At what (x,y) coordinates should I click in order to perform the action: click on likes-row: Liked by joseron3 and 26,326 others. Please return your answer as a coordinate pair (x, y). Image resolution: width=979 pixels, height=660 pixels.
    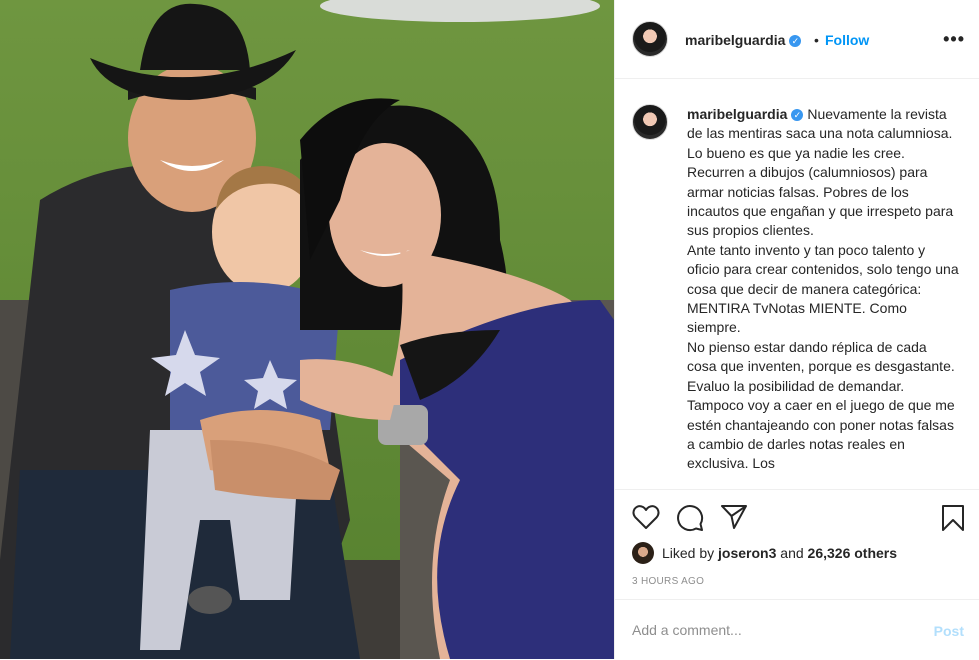
    Looking at the image, I should click on (764, 553).